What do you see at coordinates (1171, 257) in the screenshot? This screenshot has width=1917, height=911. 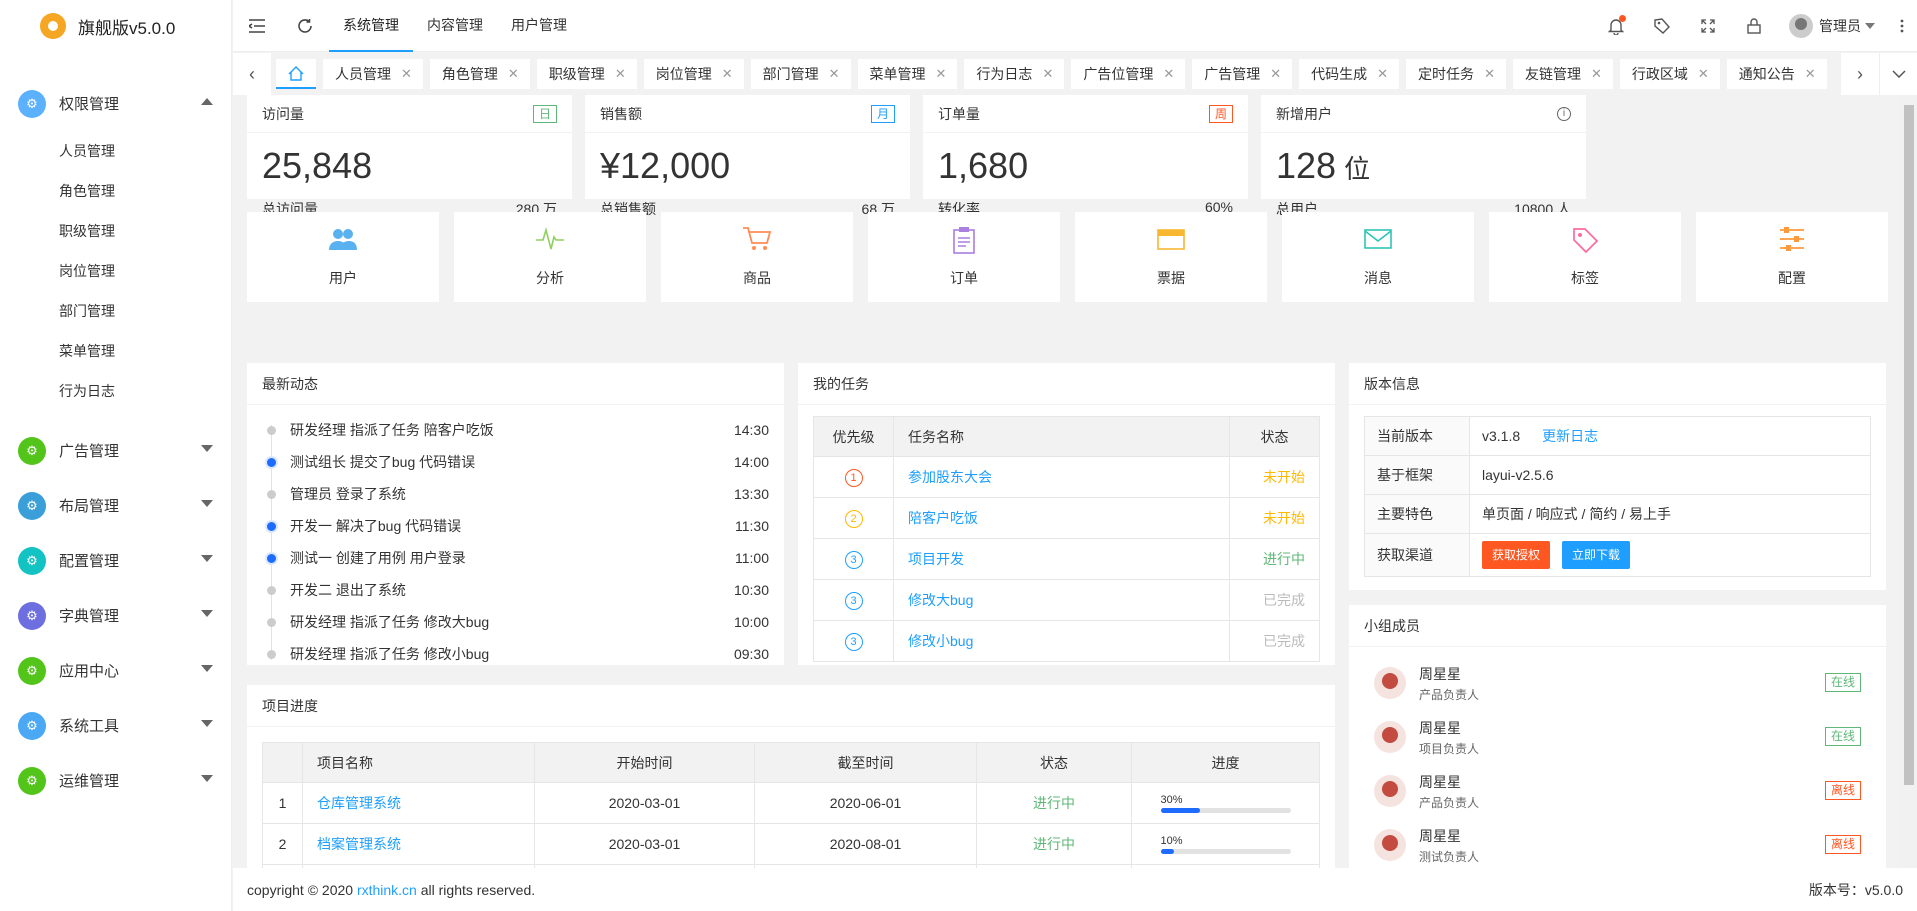 I see `quick-entry-card: 票据` at bounding box center [1171, 257].